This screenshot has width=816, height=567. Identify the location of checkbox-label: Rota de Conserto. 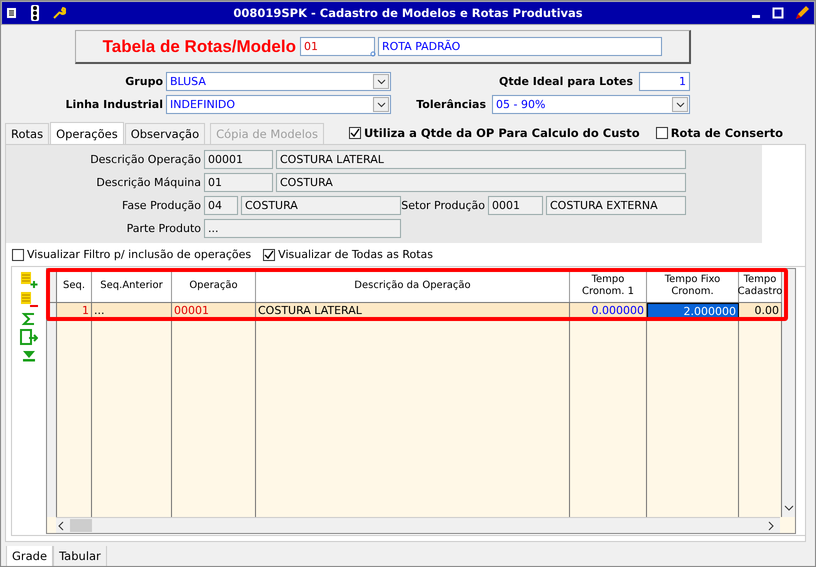
(726, 133).